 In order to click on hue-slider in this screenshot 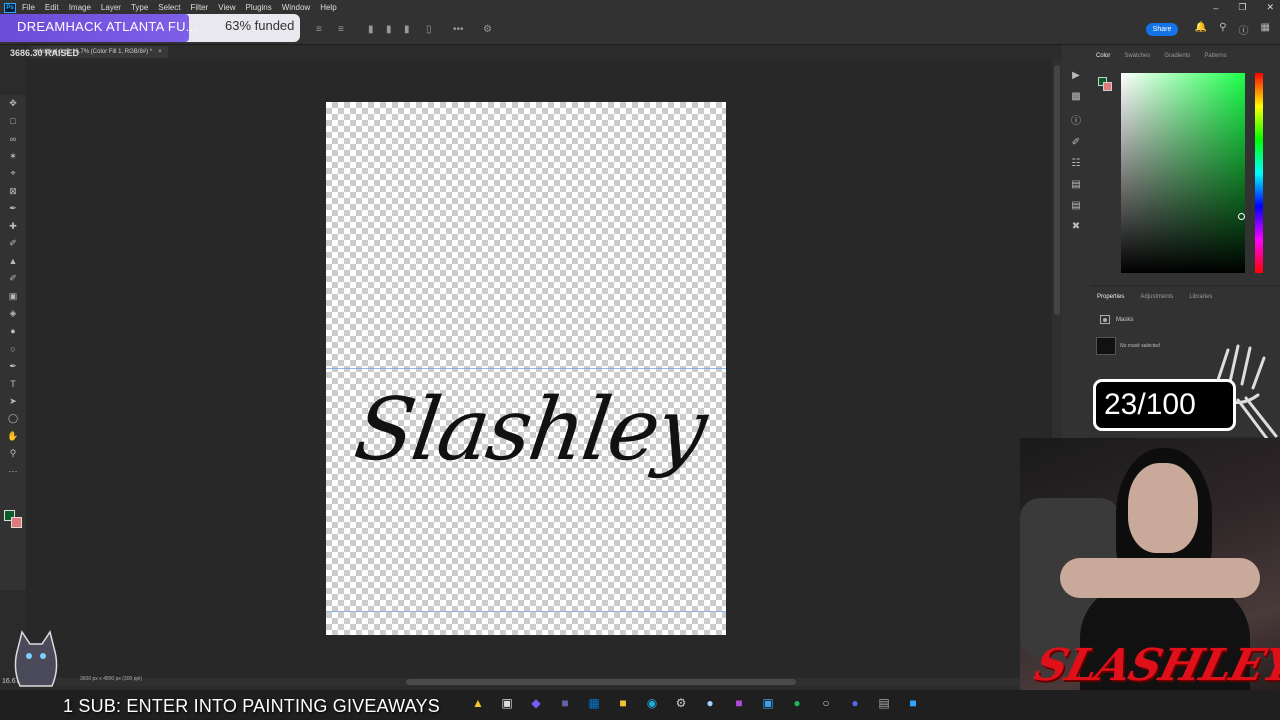, I will do `click(1259, 173)`.